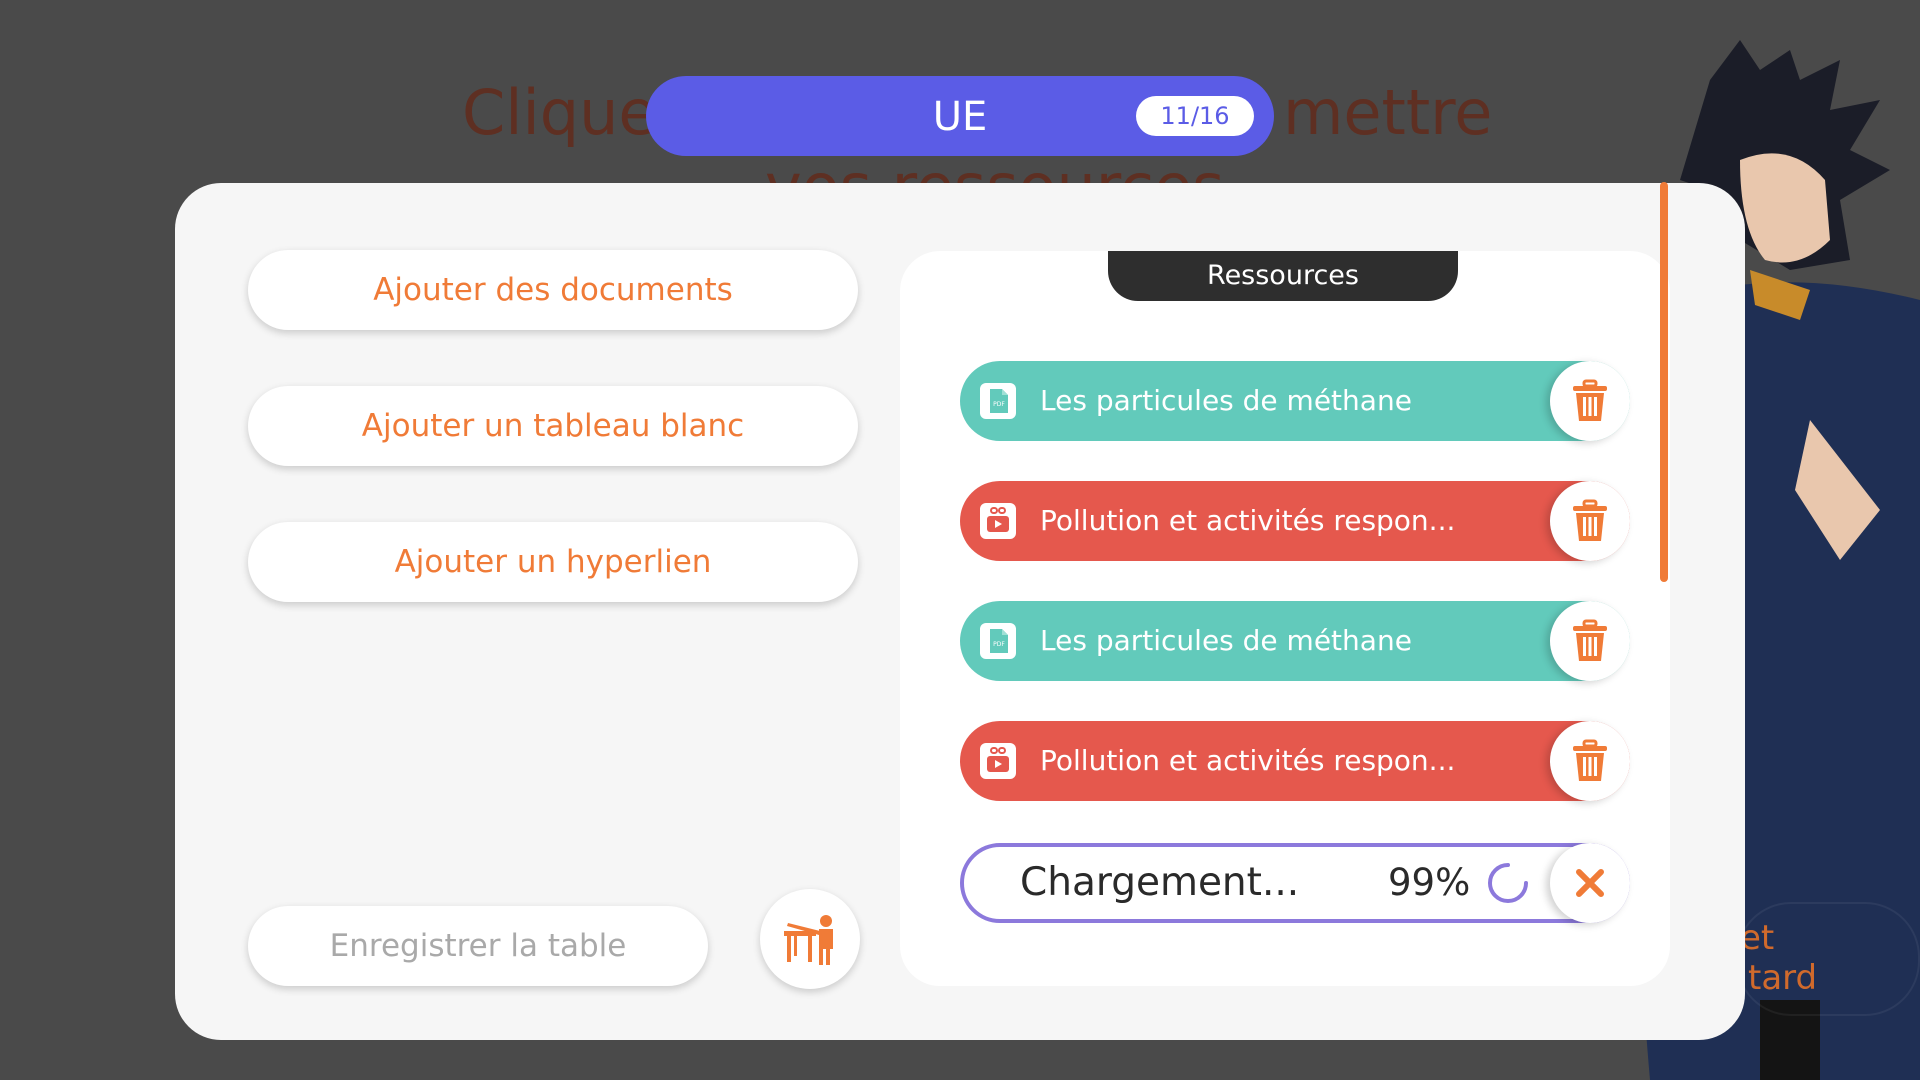 The width and height of the screenshot is (1920, 1080). What do you see at coordinates (553, 562) in the screenshot?
I see `add-hyperlink-button: Ajouter un hyperlien` at bounding box center [553, 562].